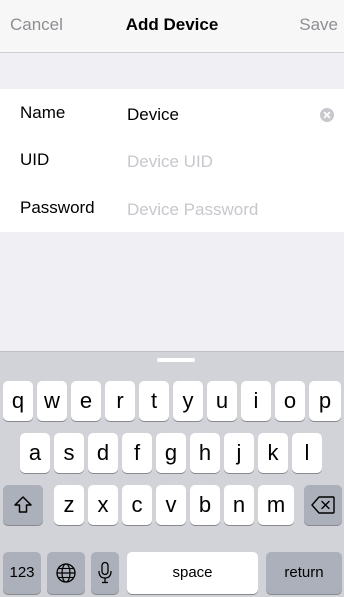  I want to click on page-title: Add Device, so click(172, 24).